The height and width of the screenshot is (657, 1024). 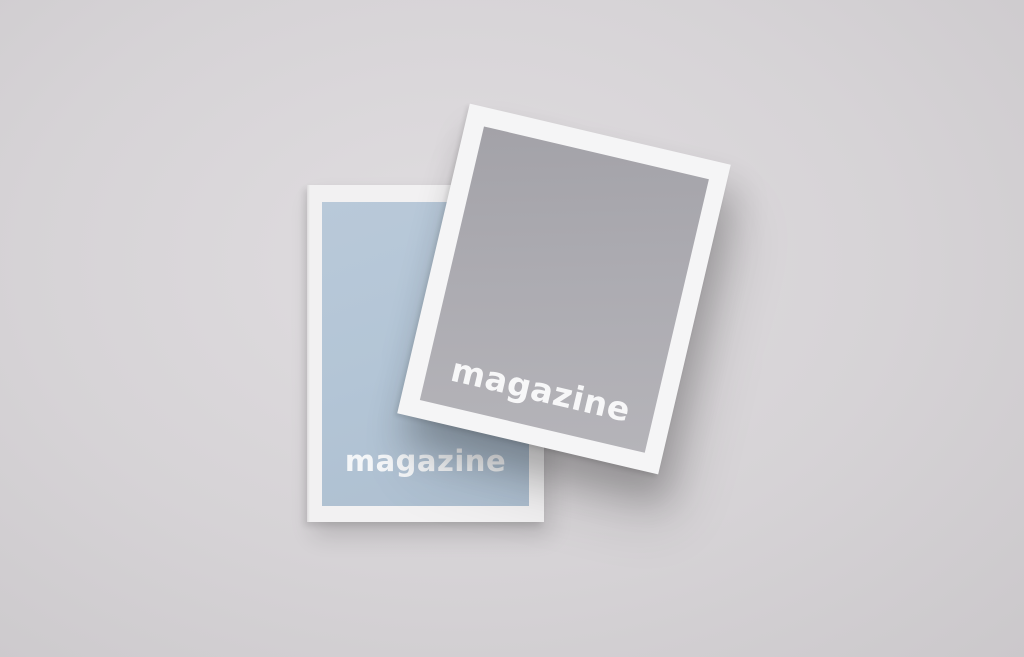 I want to click on front-magazine-title: magazine, so click(x=541, y=390).